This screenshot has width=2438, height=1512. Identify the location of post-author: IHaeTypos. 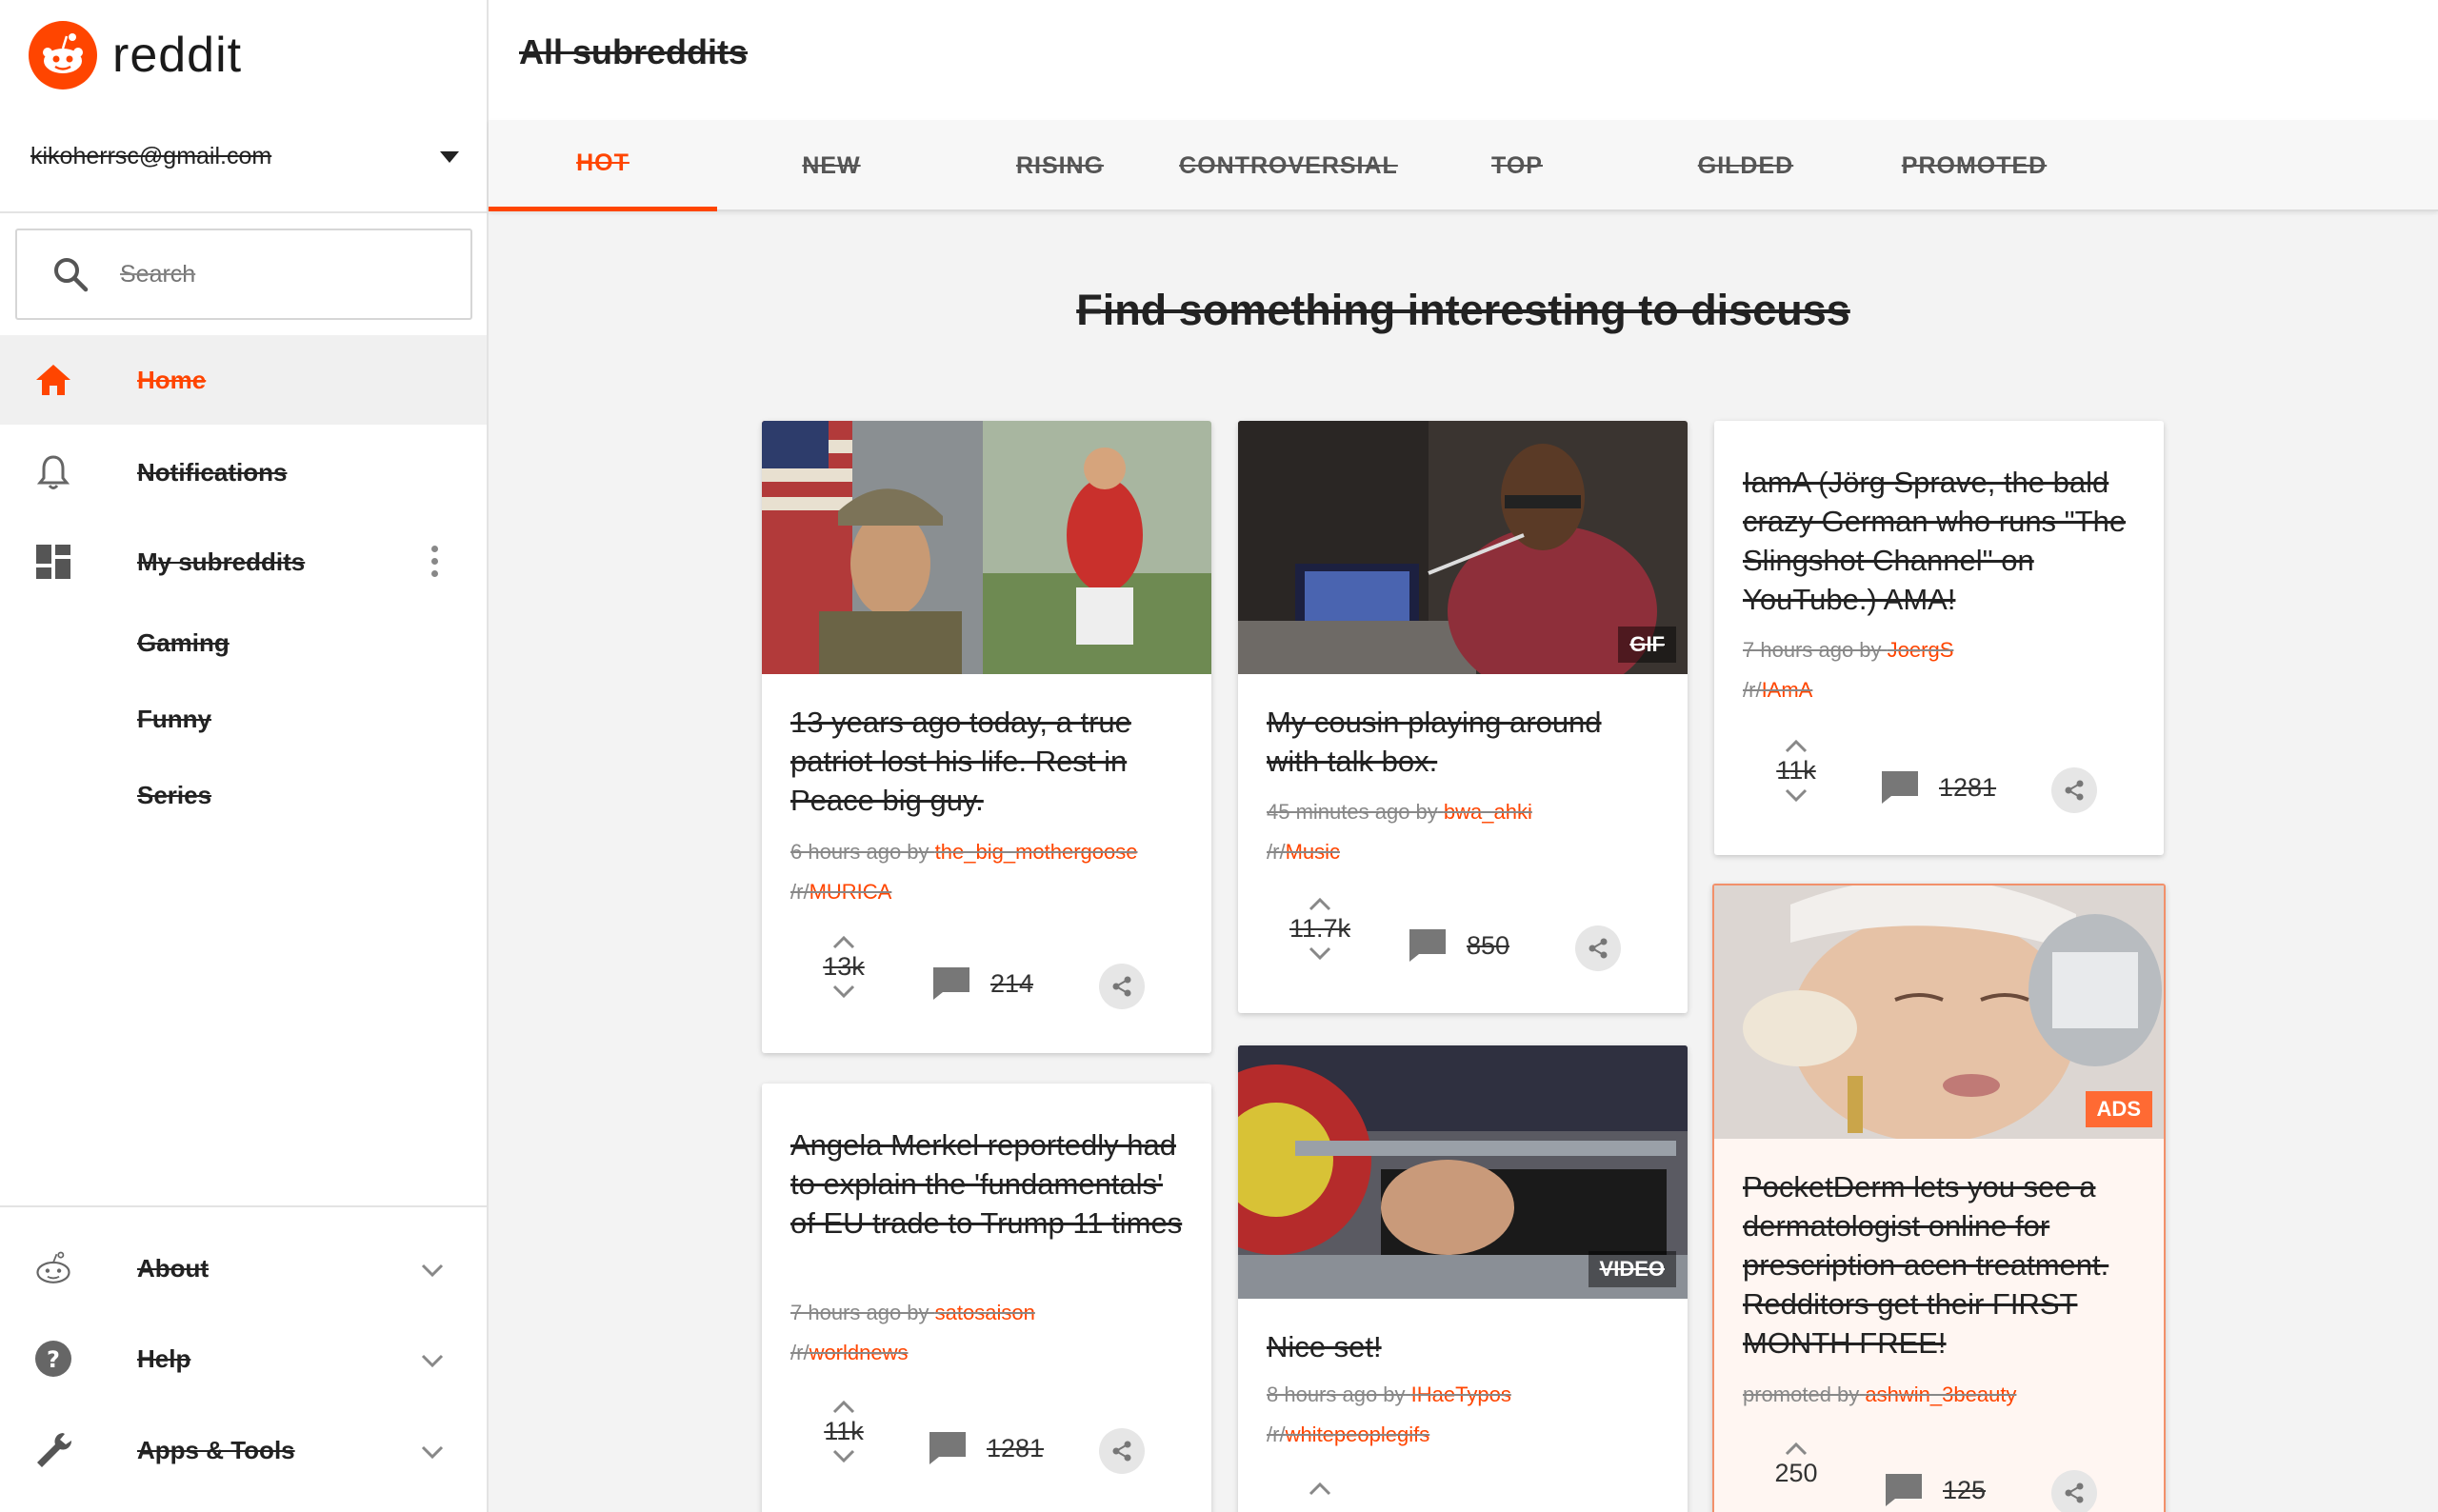
(1461, 1394).